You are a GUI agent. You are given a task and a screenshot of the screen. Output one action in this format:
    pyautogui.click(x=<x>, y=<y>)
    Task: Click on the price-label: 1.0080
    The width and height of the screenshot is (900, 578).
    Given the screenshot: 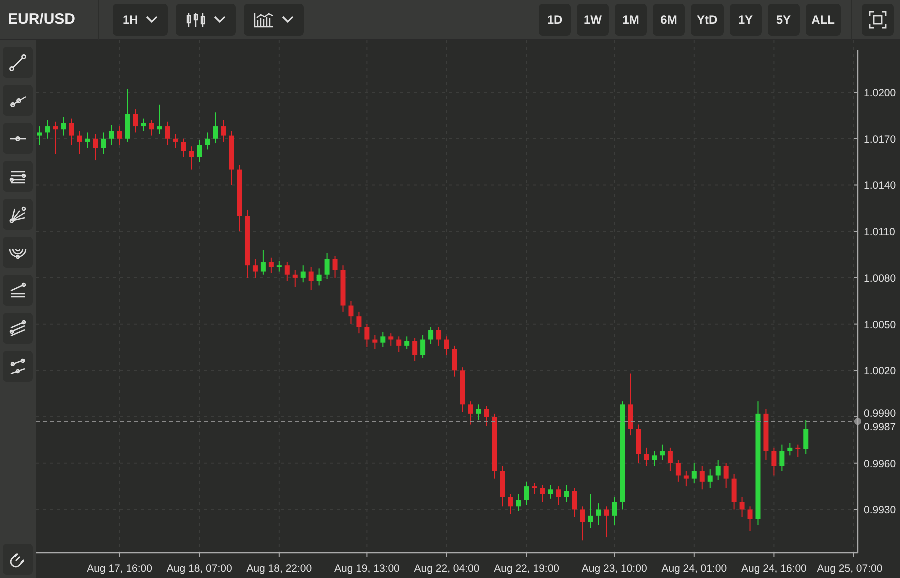 What is the action you would take?
    pyautogui.click(x=880, y=278)
    